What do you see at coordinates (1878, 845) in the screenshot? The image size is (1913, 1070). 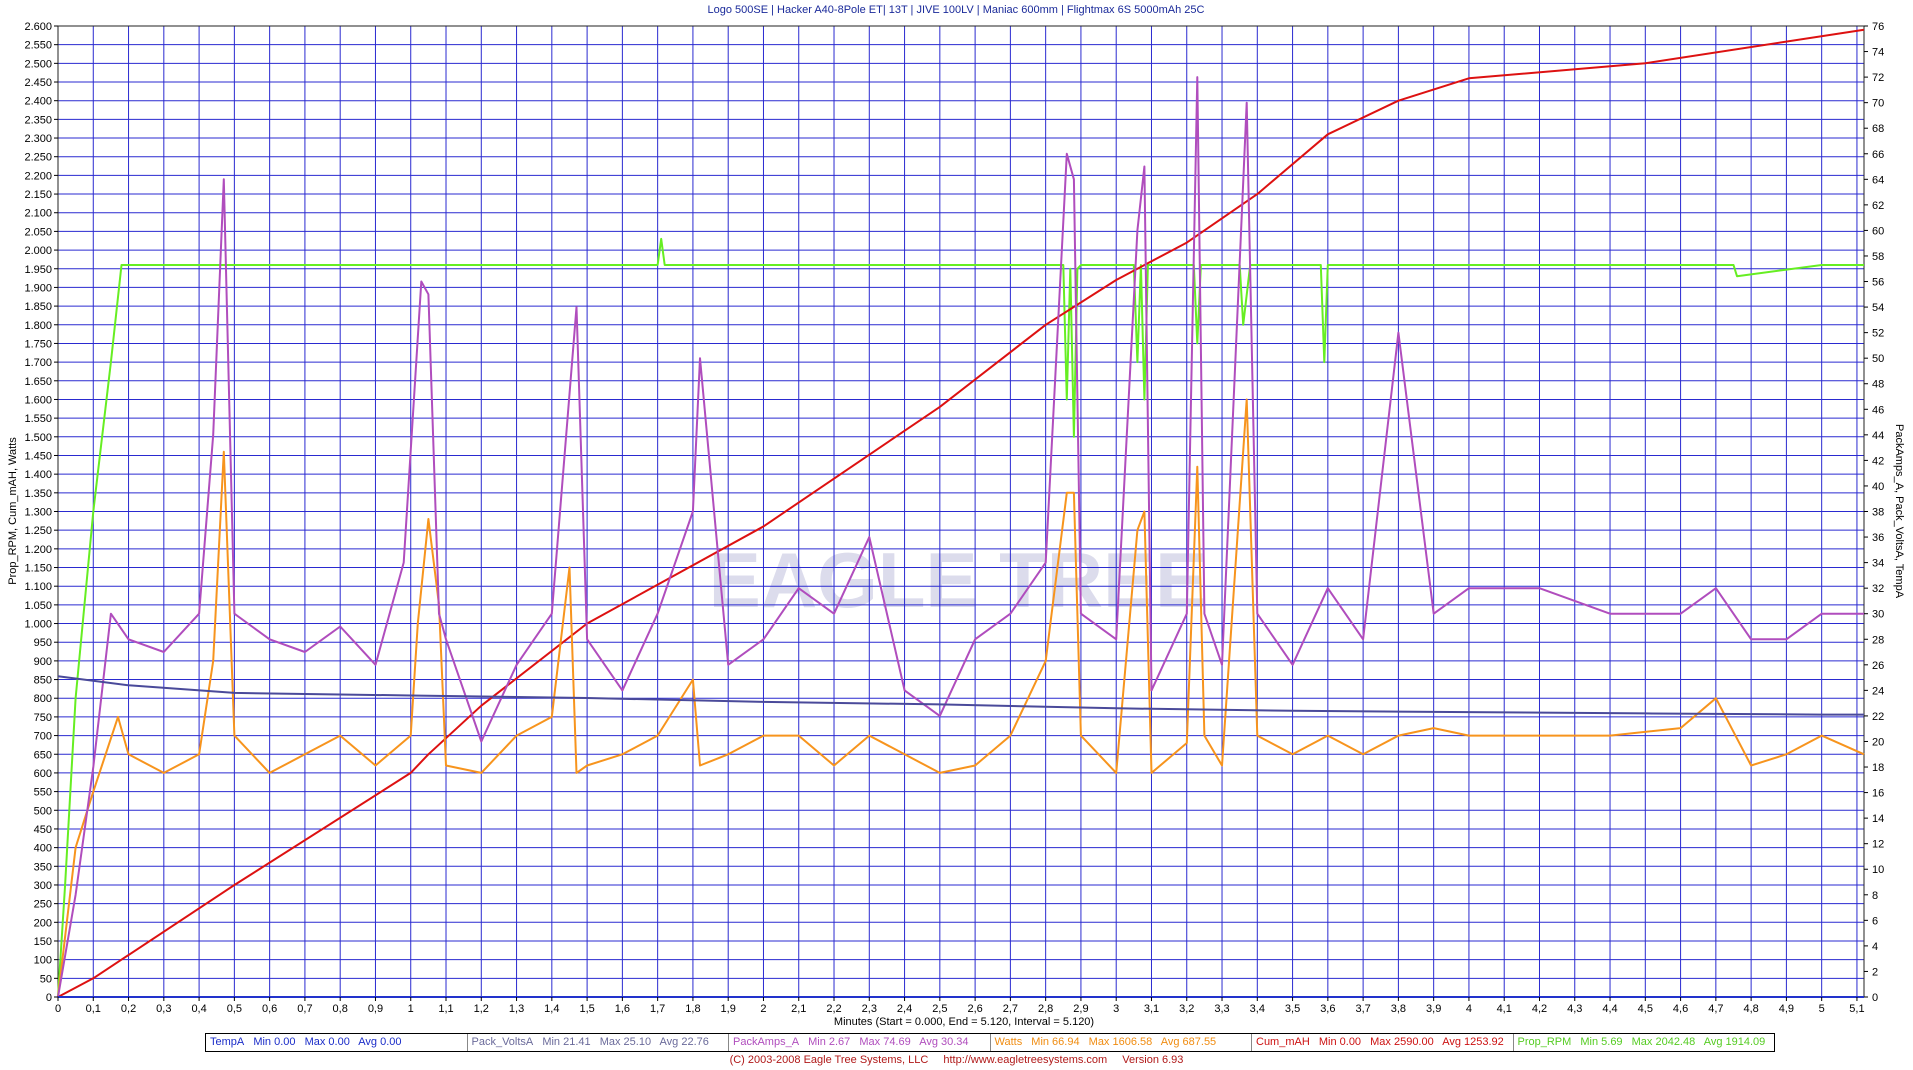 I see `y-right-tick-label: 12` at bounding box center [1878, 845].